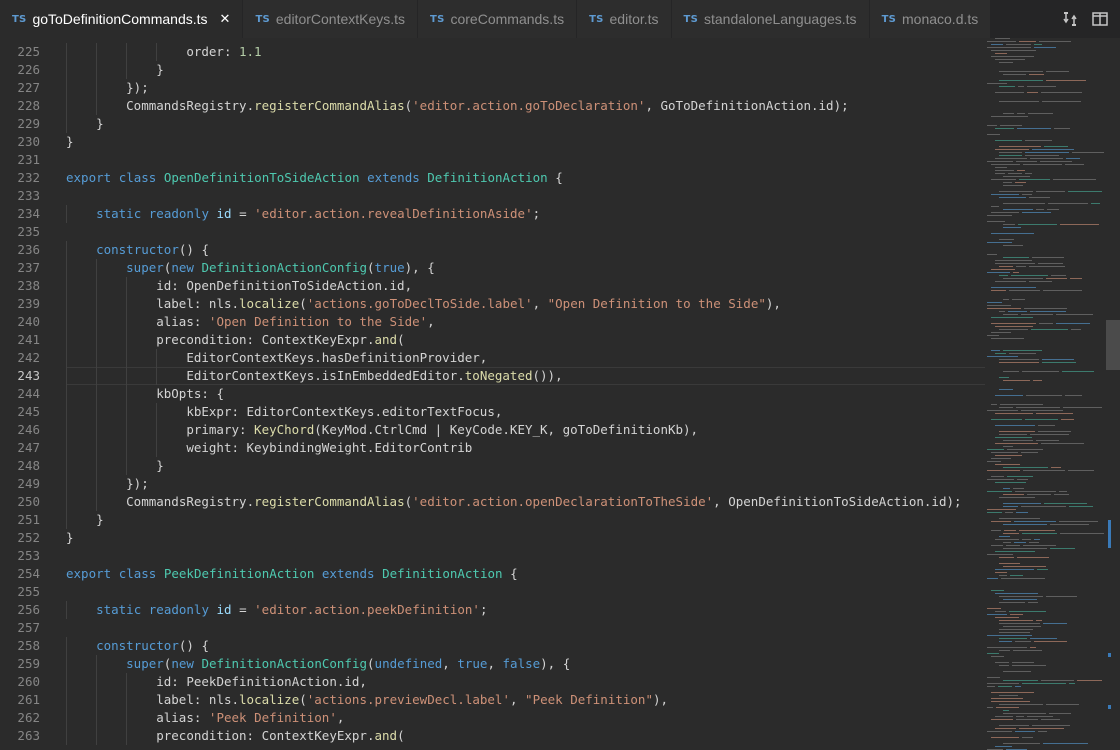 Image resolution: width=1120 pixels, height=750 pixels. Describe the element at coordinates (1100, 19) in the screenshot. I see `split-editor-icon` at that location.